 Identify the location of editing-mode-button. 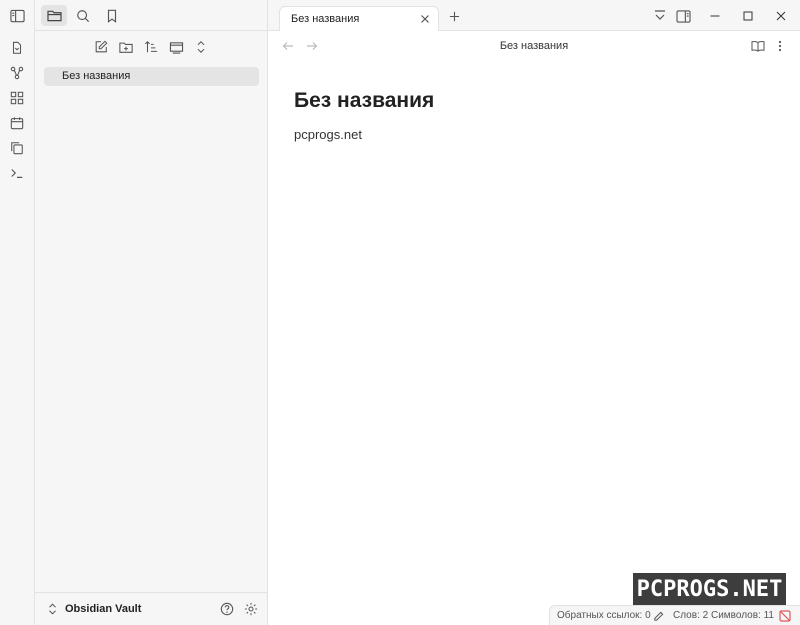
(658, 616).